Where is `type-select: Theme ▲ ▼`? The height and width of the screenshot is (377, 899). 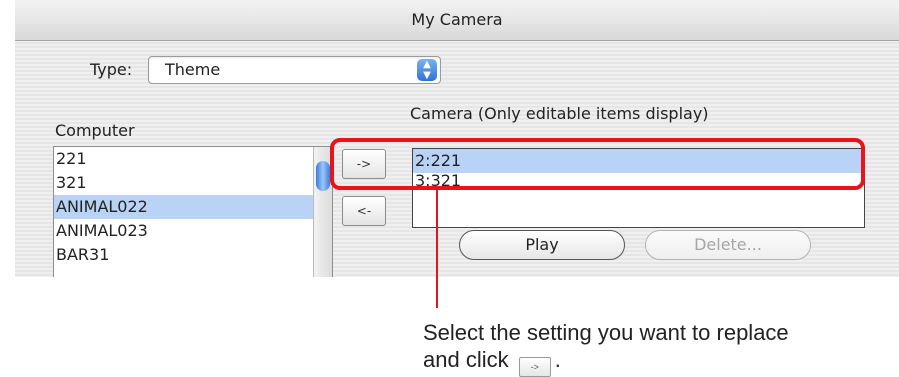
type-select: Theme ▲ ▼ is located at coordinates (294, 70).